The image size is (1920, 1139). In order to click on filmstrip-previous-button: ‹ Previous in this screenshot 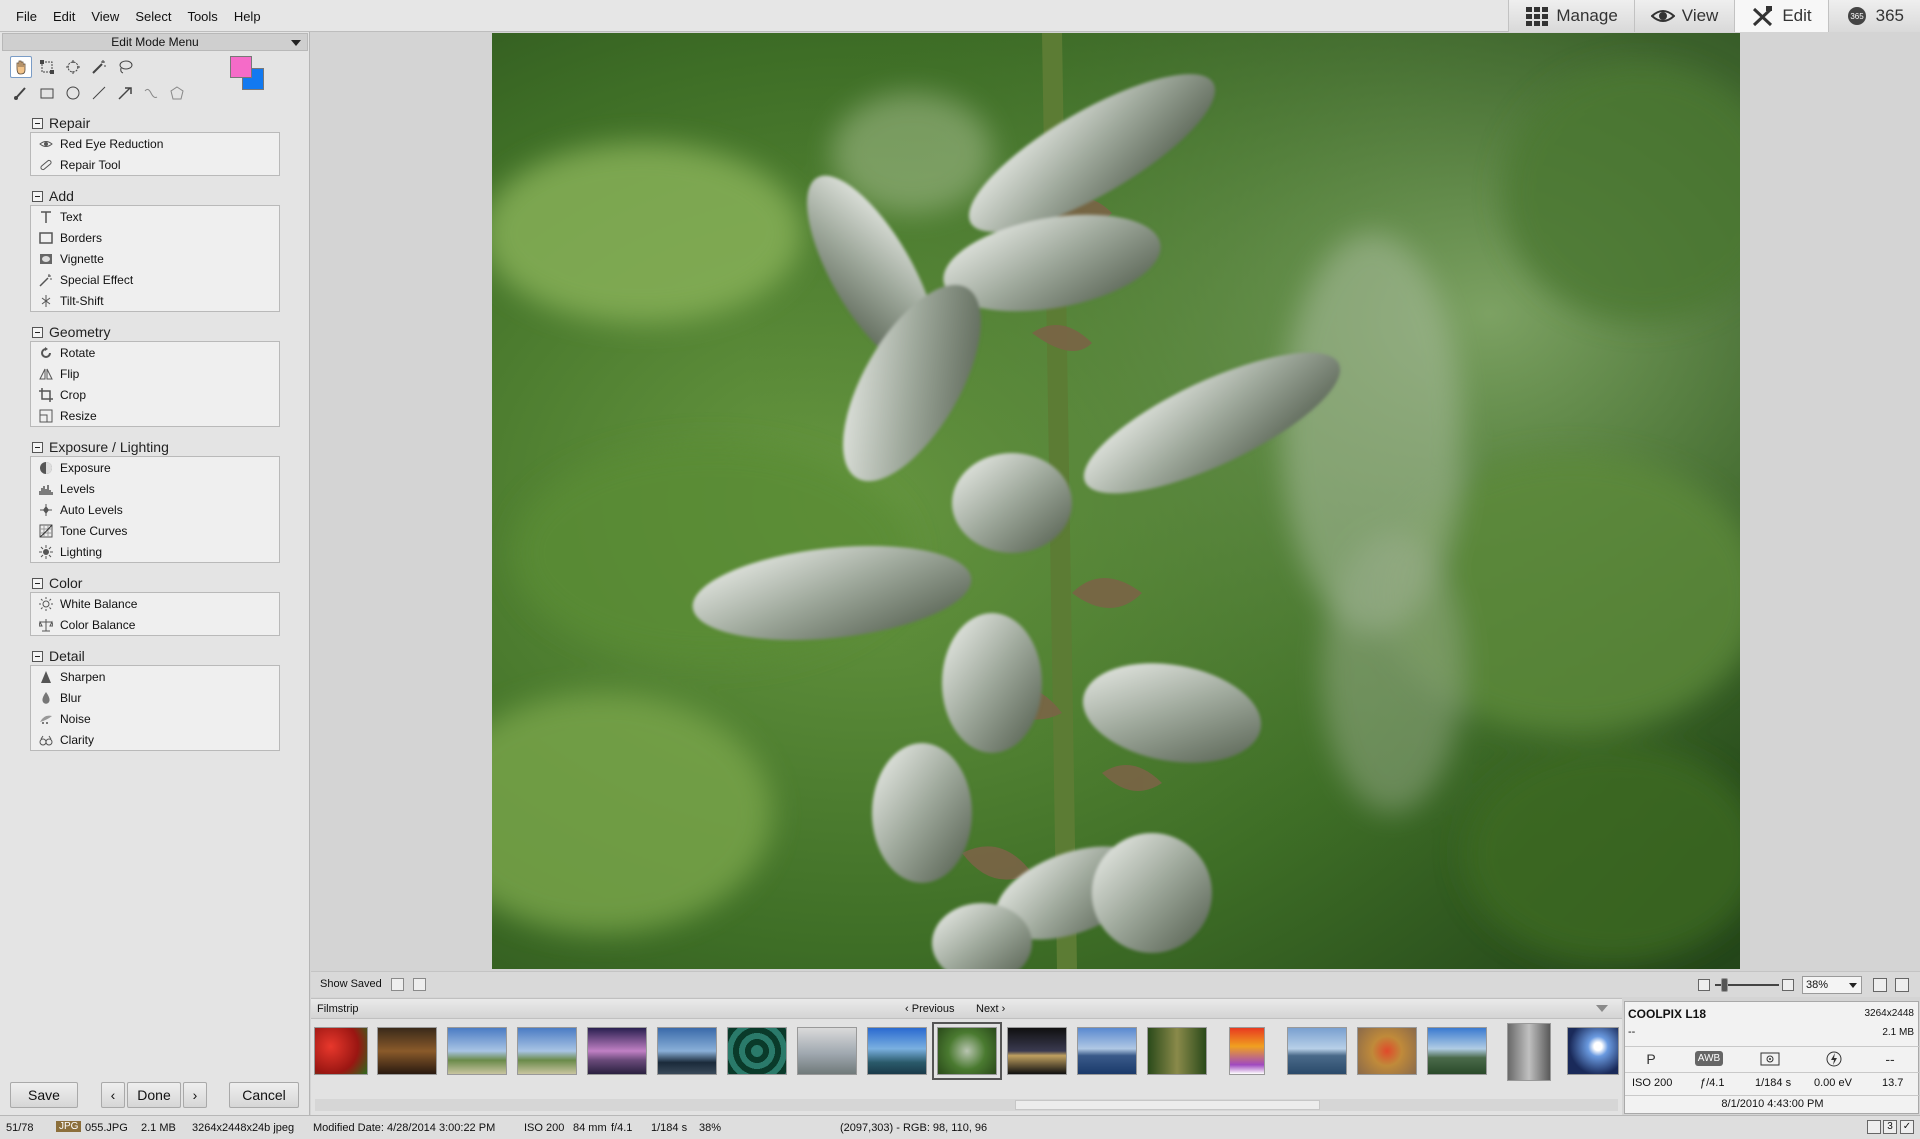, I will do `click(930, 1009)`.